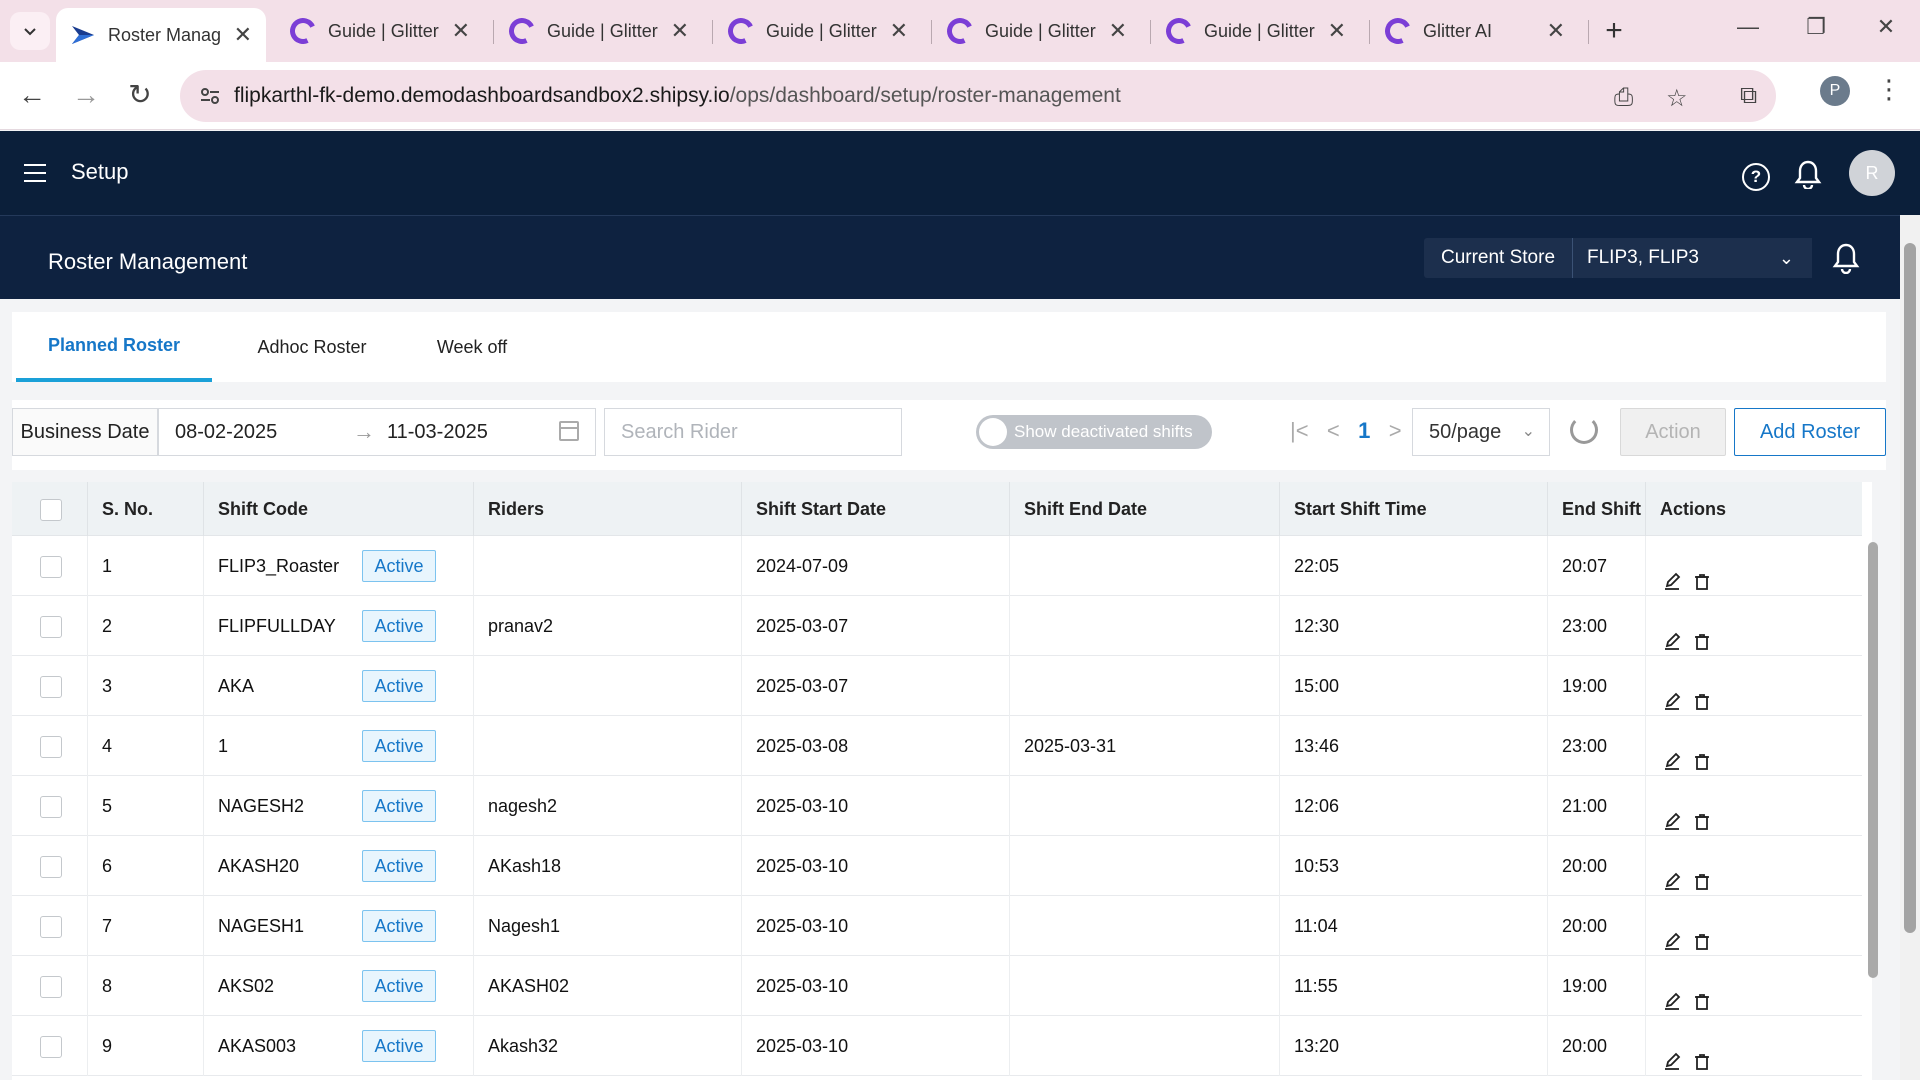 The height and width of the screenshot is (1080, 1920). I want to click on search-rider-input: Search Rider, so click(753, 432).